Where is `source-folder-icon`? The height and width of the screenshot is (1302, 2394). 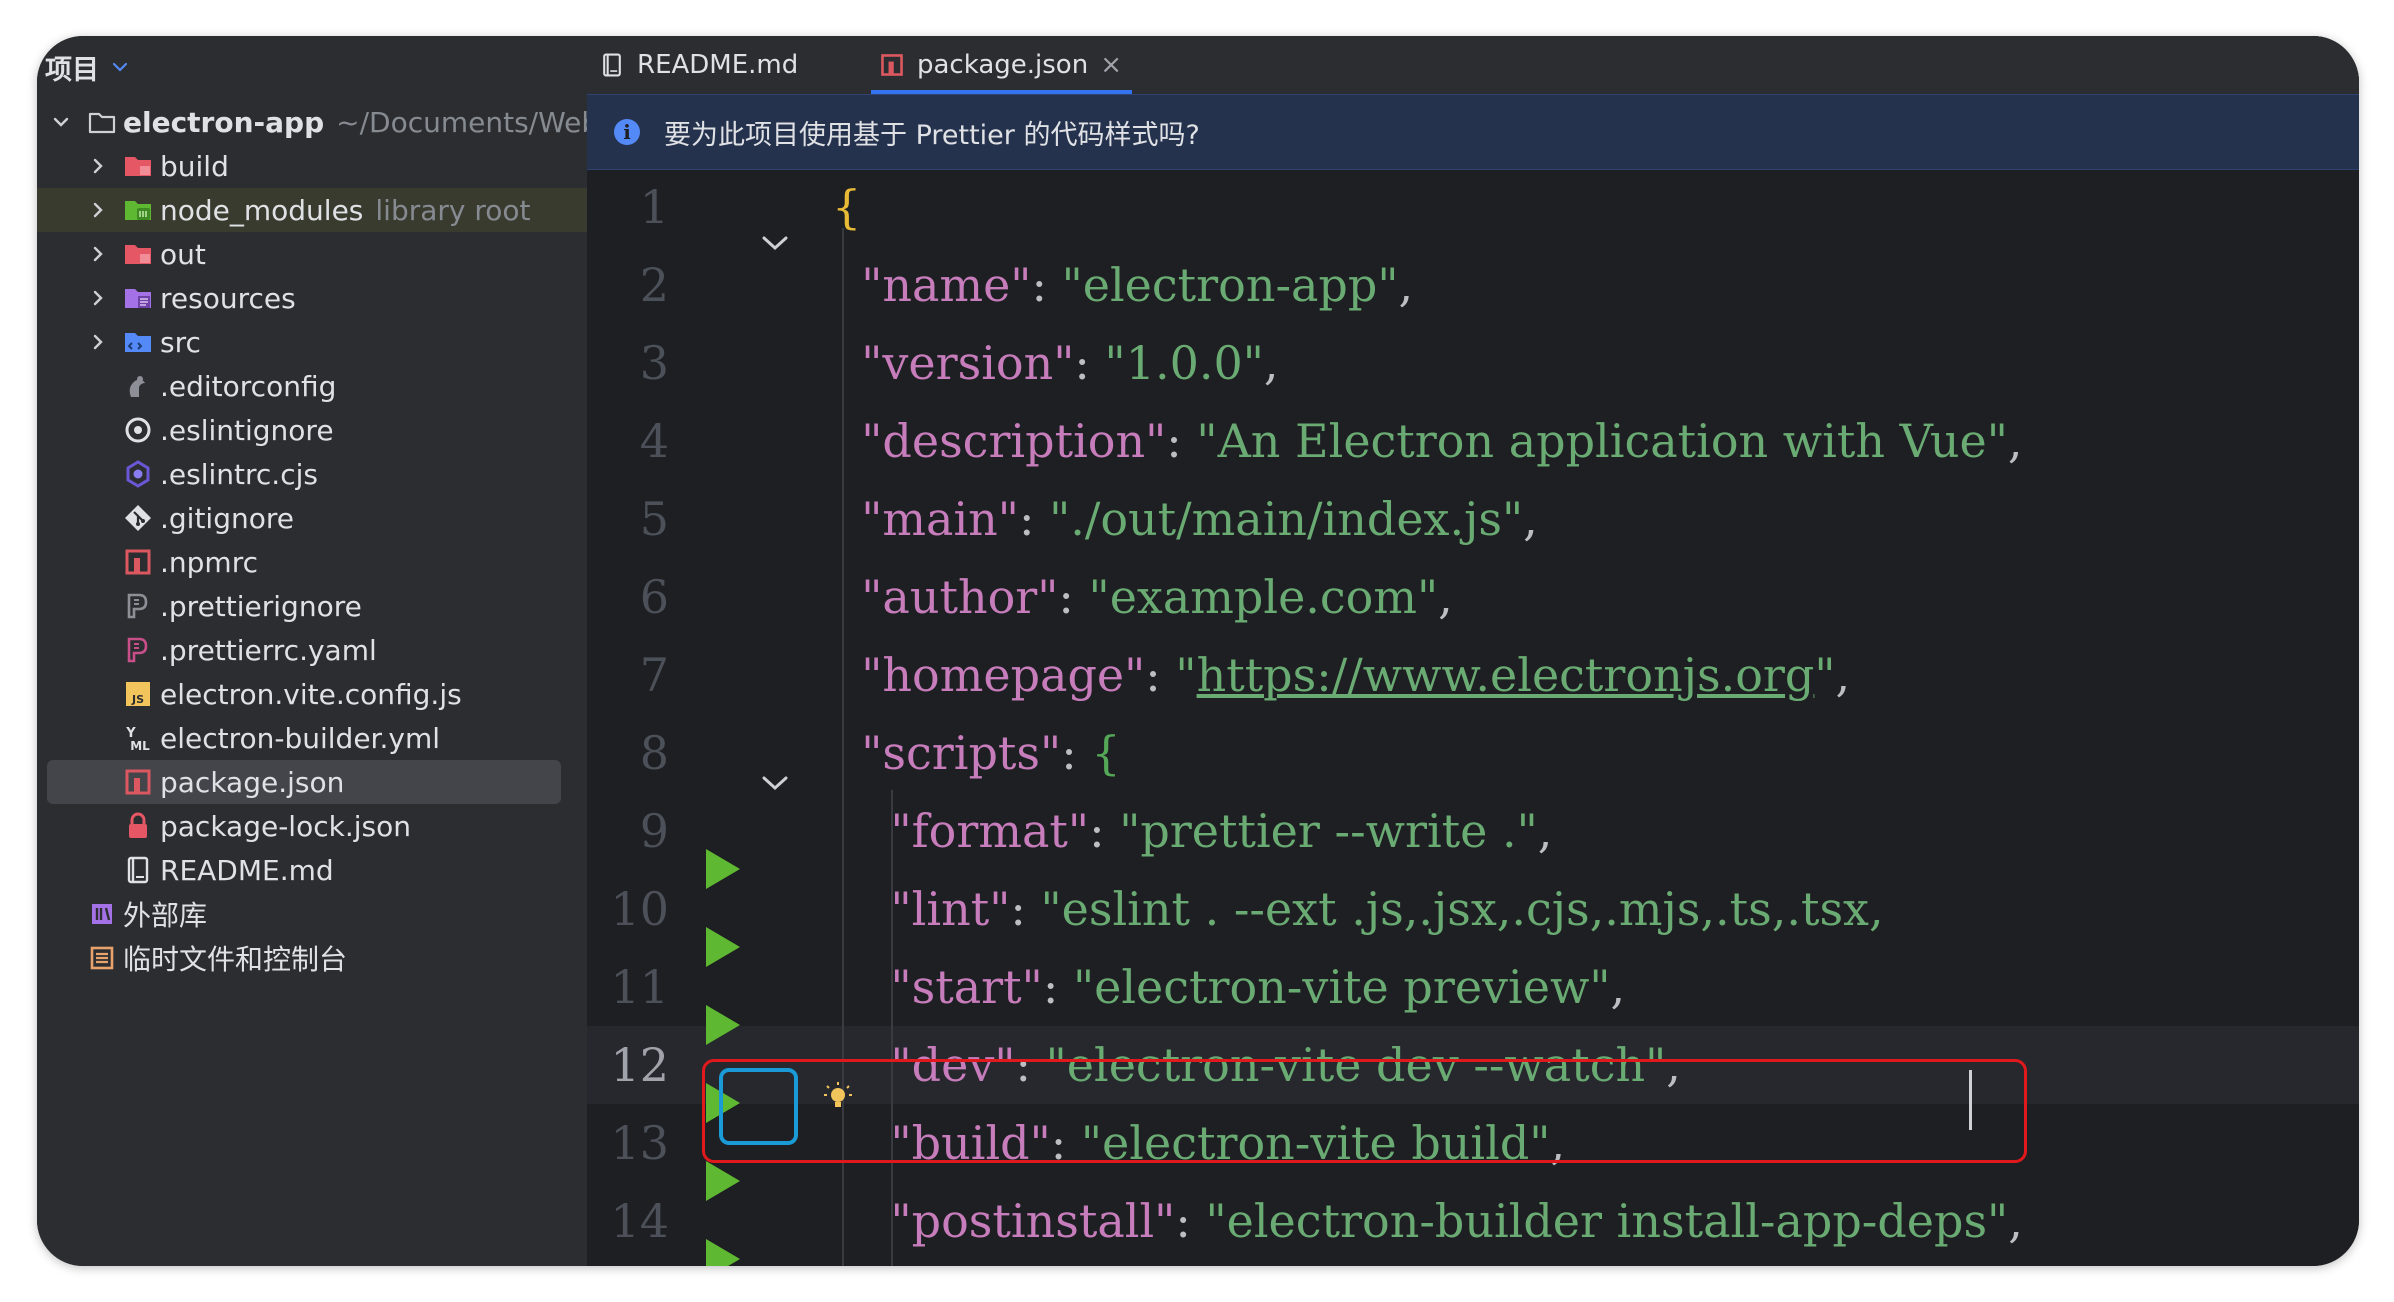
source-folder-icon is located at coordinates (138, 342).